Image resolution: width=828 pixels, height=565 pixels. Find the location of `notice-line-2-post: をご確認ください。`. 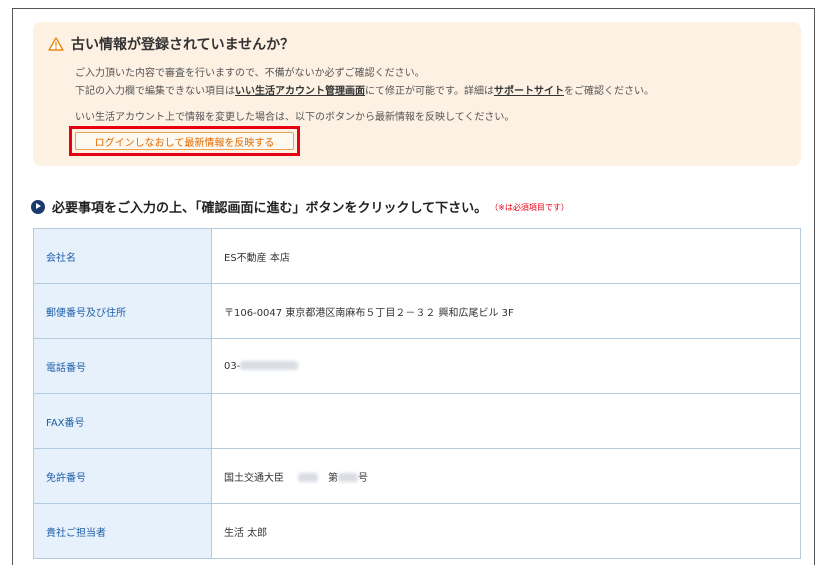

notice-line-2-post: をご確認ください。 is located at coordinates (609, 91).